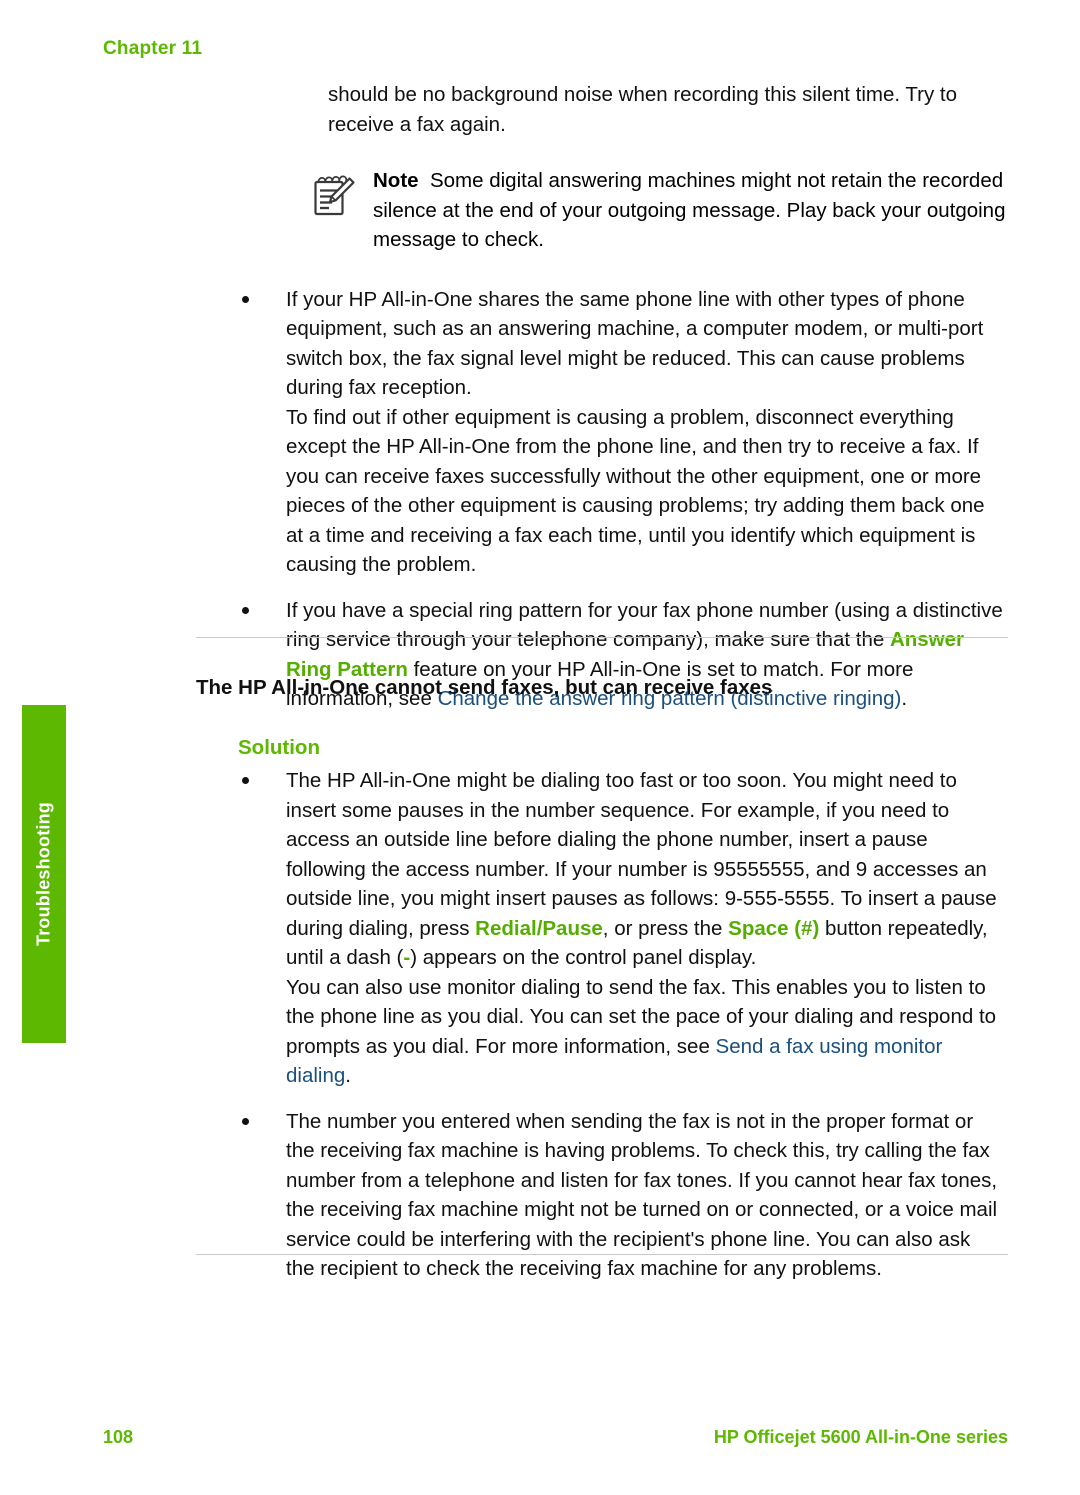 The height and width of the screenshot is (1495, 1080). I want to click on footer-page-number: 108, so click(118, 1437).